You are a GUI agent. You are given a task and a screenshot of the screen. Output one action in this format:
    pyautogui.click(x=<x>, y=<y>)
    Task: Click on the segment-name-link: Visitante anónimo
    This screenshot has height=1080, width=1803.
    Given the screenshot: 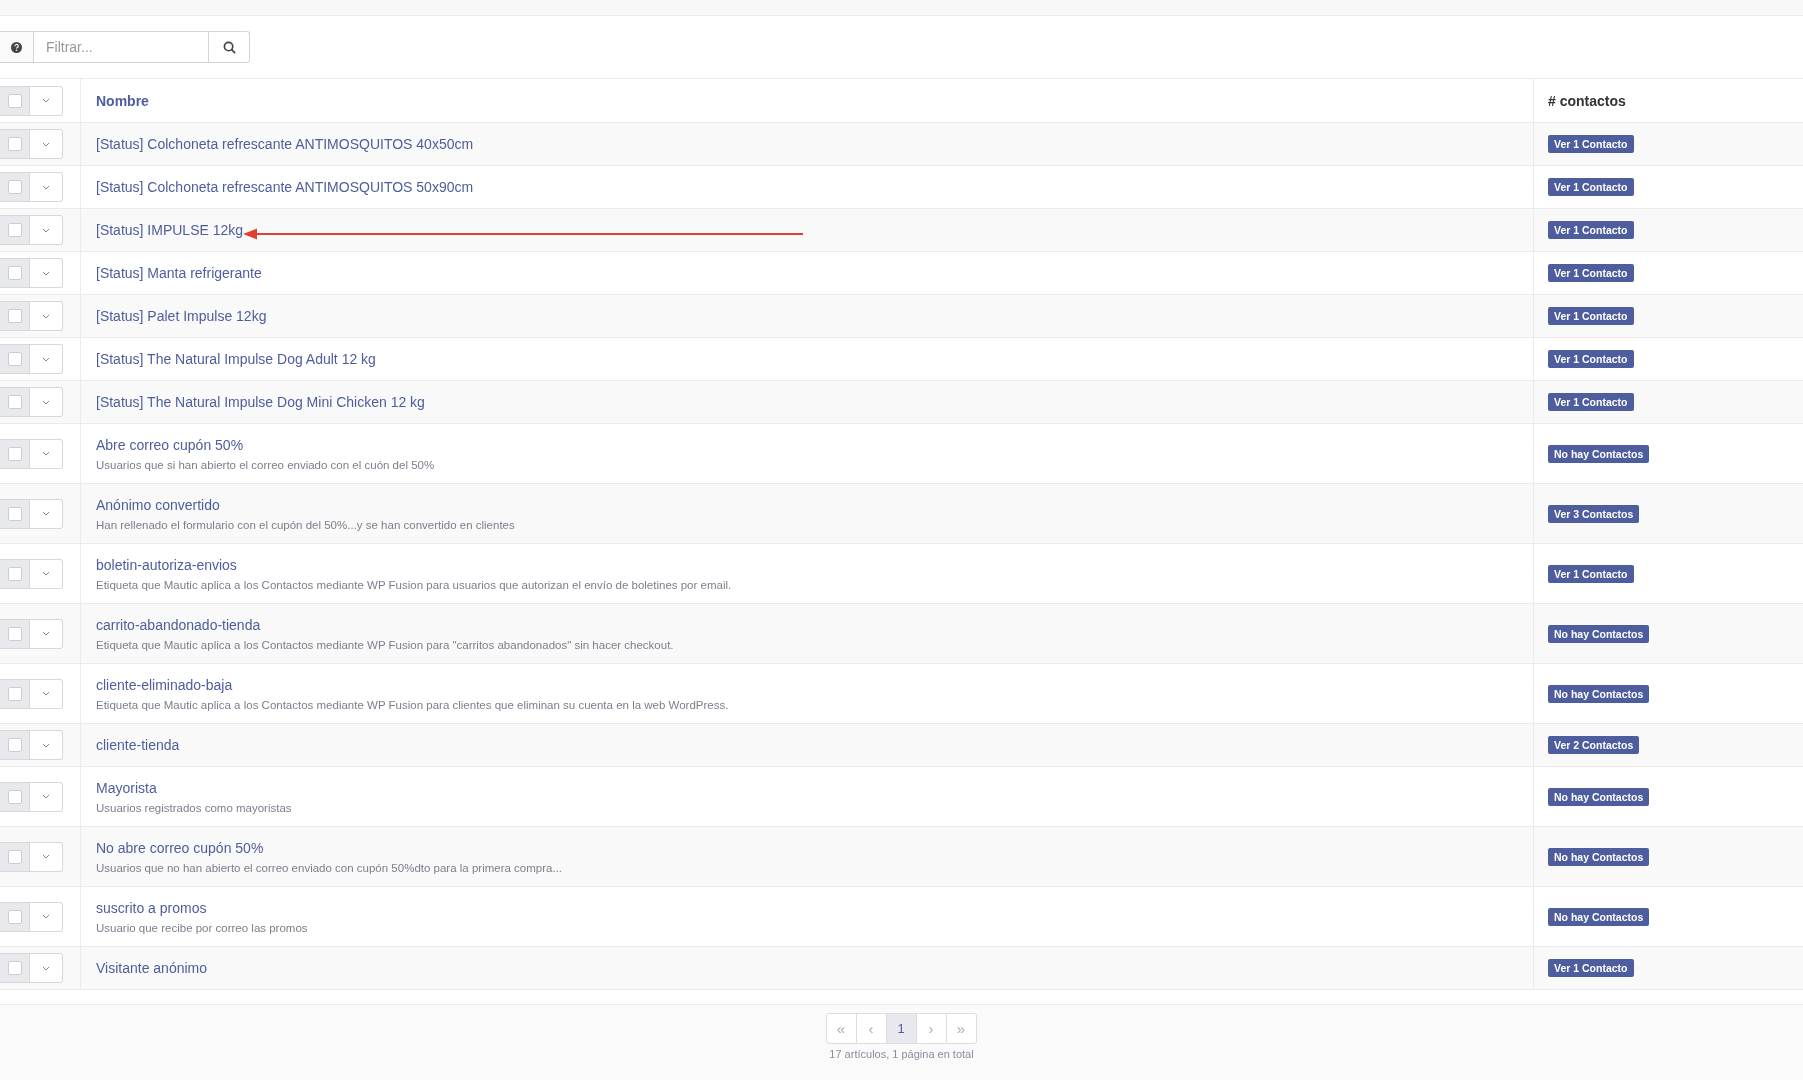 What is the action you would take?
    pyautogui.click(x=152, y=968)
    